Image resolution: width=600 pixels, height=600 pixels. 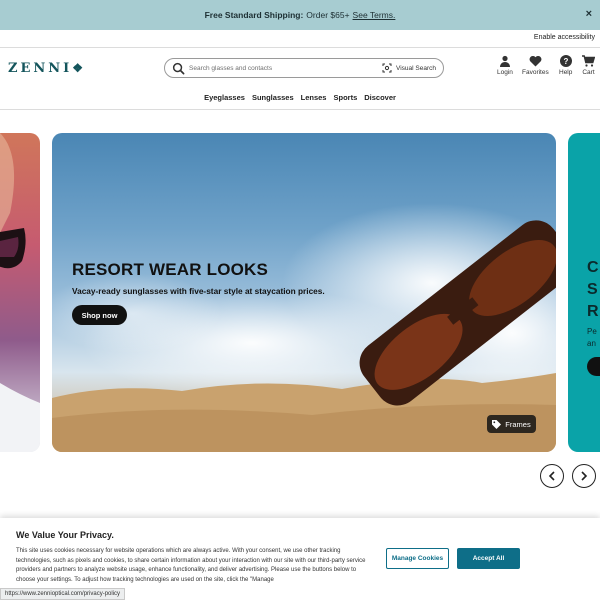 What do you see at coordinates (588, 72) in the screenshot?
I see `cart-label: Cart` at bounding box center [588, 72].